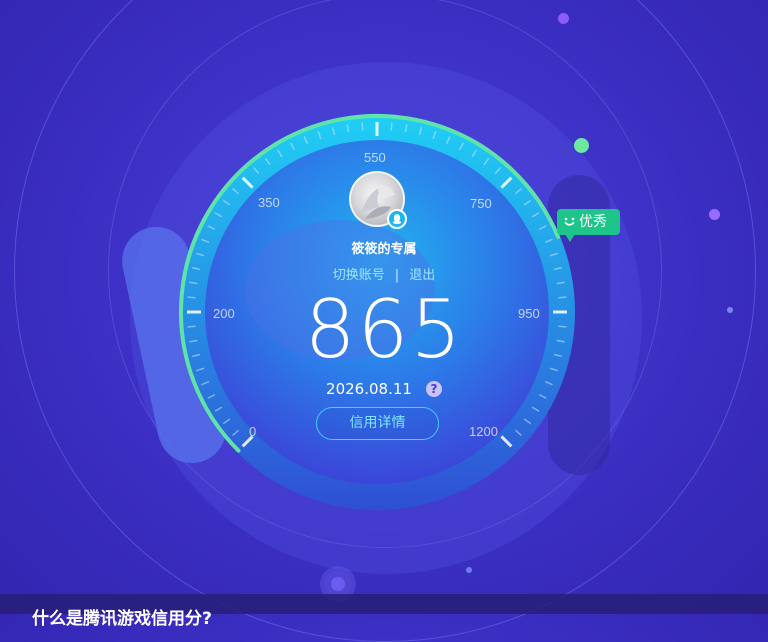 Image resolution: width=768 pixels, height=642 pixels. I want to click on tick-label-350: 350, so click(269, 202).